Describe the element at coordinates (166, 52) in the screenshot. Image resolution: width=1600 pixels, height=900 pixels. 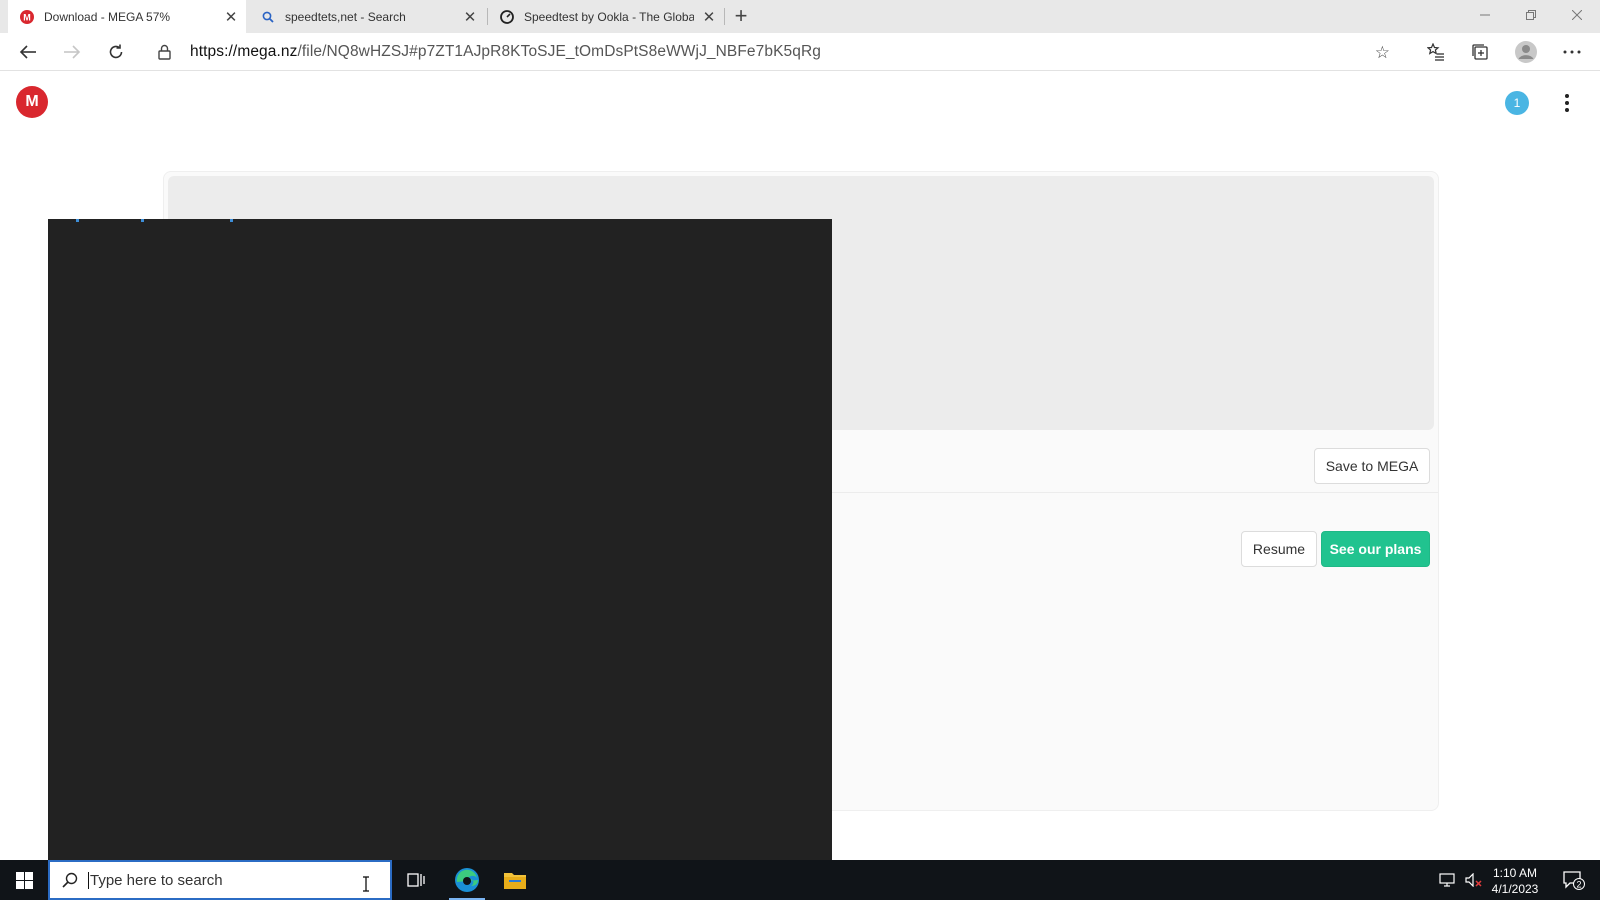
I see `lock-icon` at that location.